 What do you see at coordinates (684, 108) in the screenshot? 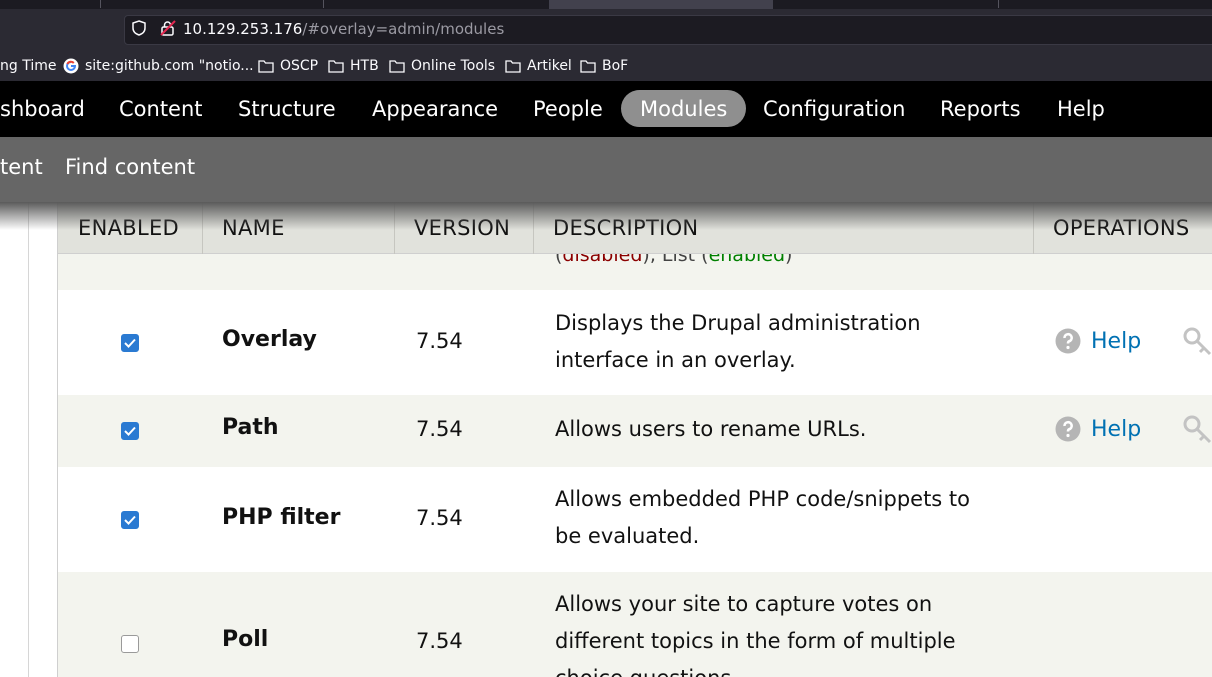
I see `toolbar-item-modules: Modules` at bounding box center [684, 108].